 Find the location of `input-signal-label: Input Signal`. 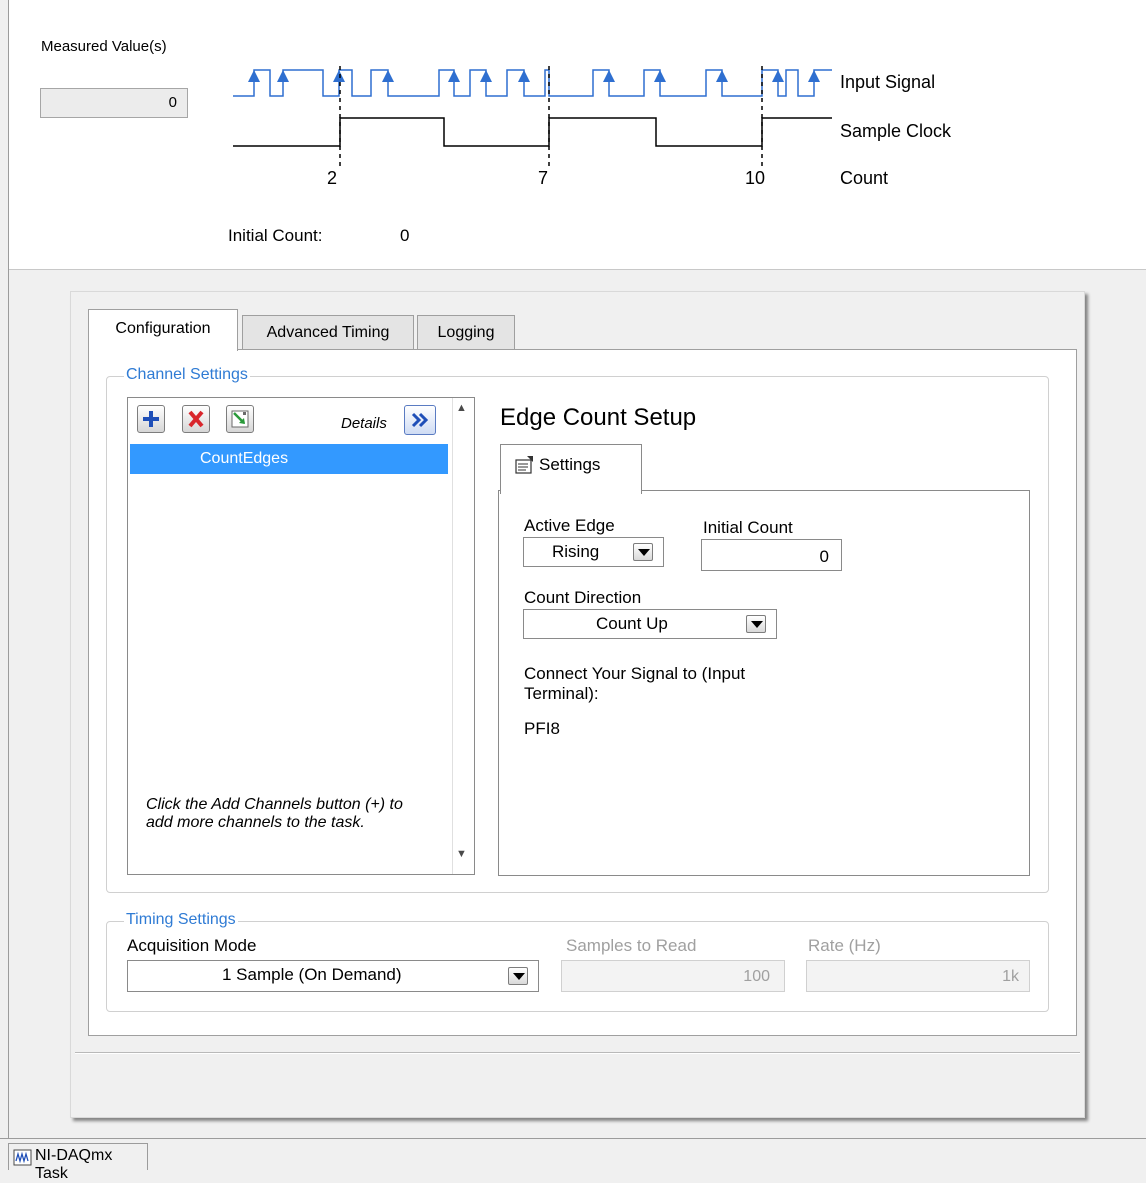

input-signal-label: Input Signal is located at coordinates (888, 82).